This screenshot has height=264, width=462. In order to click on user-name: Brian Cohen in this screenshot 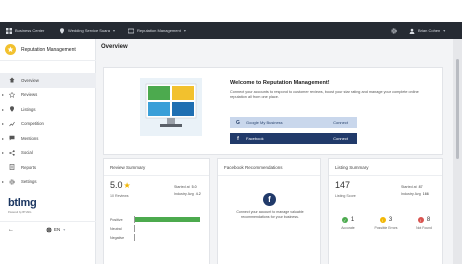, I will do `click(429, 30)`.